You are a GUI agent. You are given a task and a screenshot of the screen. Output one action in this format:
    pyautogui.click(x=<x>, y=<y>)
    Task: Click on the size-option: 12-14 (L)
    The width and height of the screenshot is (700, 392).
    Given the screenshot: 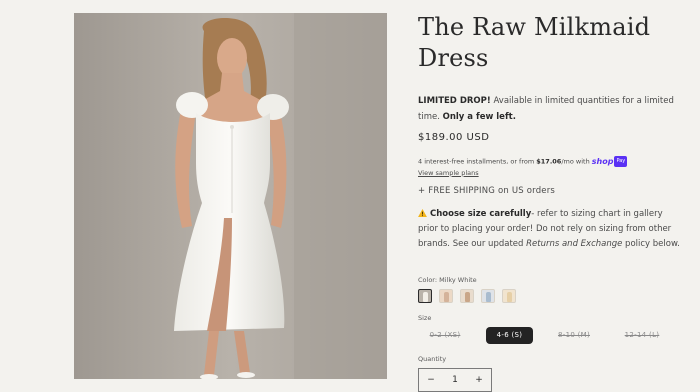 What is the action you would take?
    pyautogui.click(x=642, y=335)
    